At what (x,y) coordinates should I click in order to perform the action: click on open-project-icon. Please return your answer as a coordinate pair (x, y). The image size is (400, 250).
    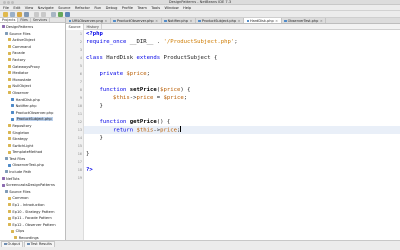
    Looking at the image, I should click on (19, 14).